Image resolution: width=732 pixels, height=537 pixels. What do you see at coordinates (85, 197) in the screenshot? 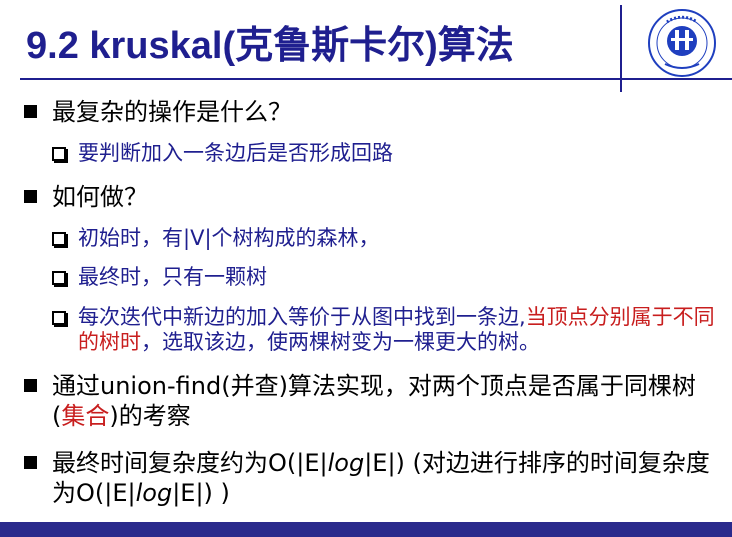
I see `bullet-level1: 如何做？` at bounding box center [85, 197].